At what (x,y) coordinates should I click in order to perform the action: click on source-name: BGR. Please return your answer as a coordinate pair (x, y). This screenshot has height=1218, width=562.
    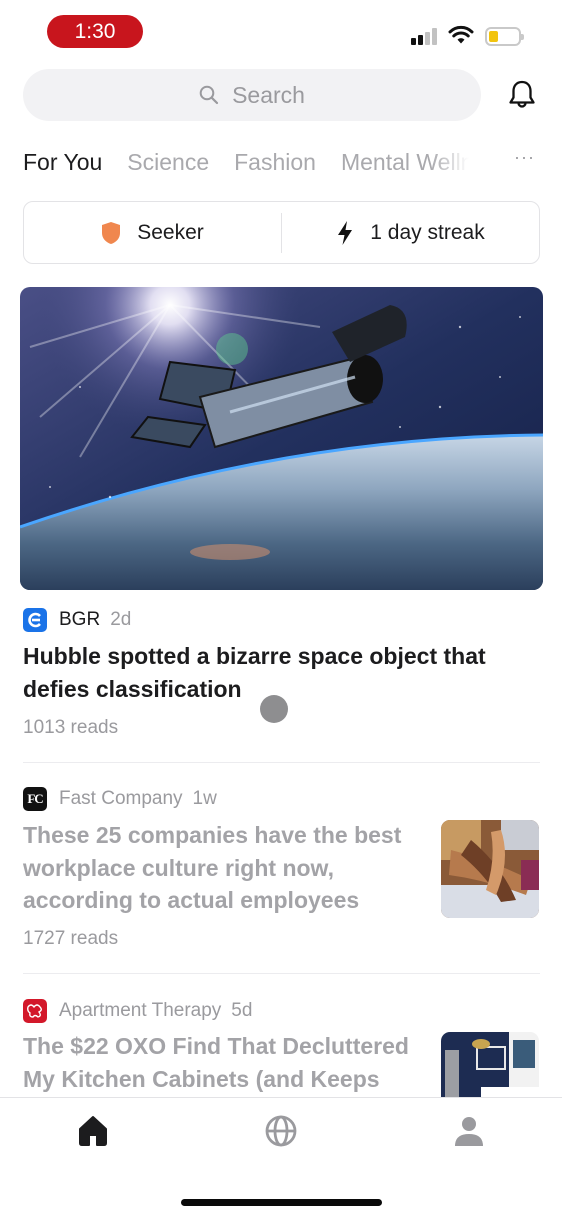
    Looking at the image, I should click on (80, 619).